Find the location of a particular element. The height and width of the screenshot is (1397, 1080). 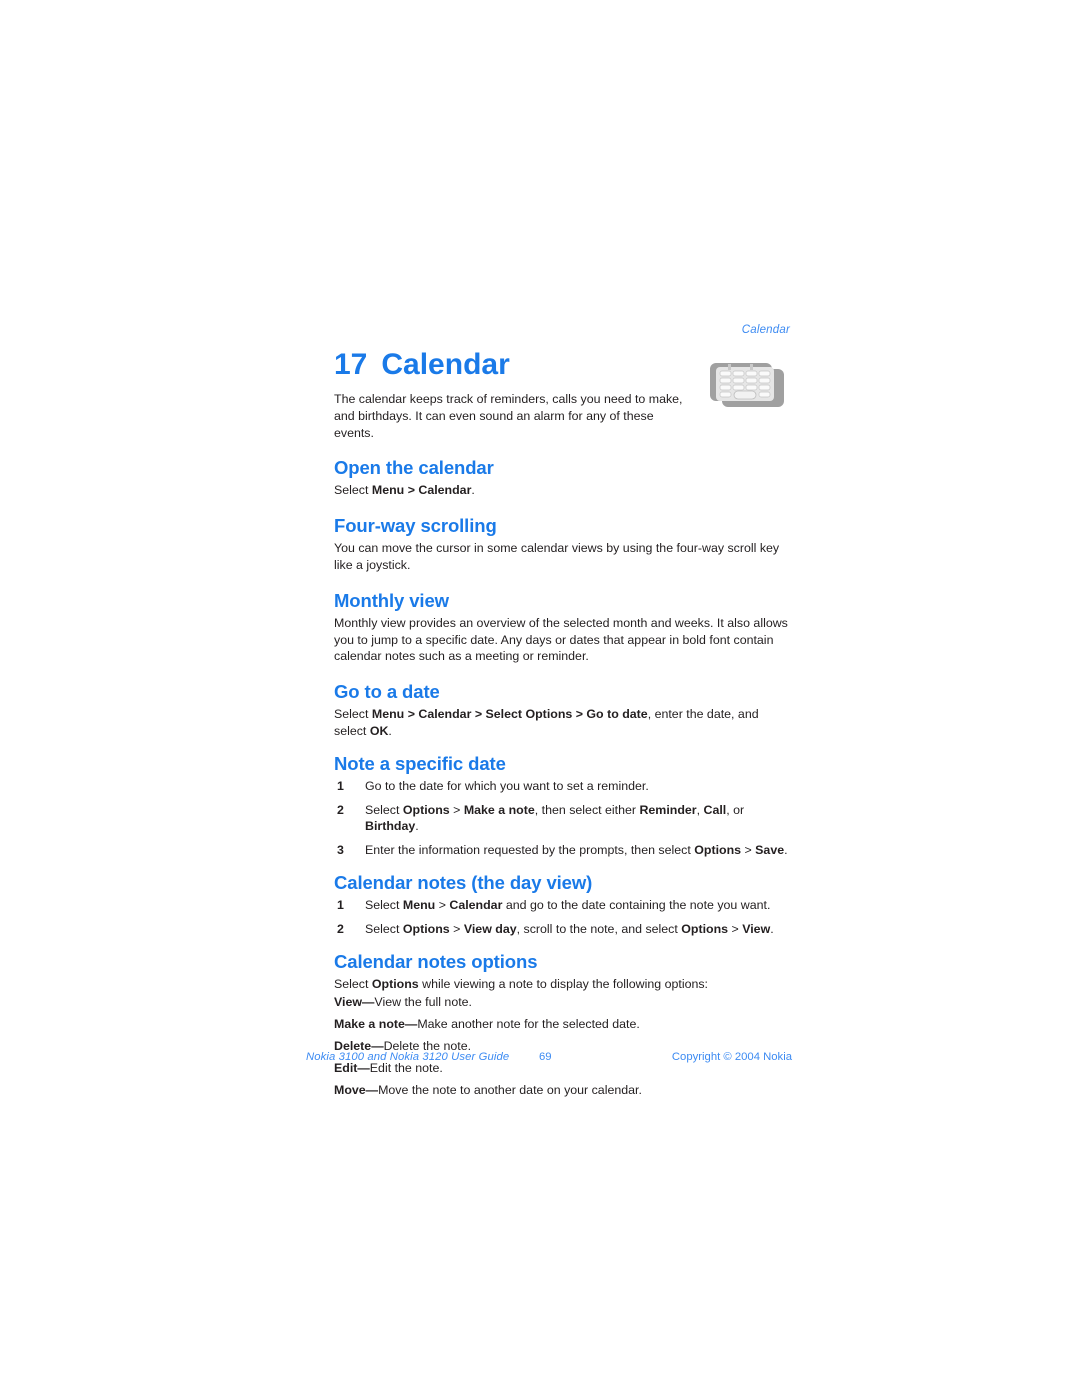

option-description: View the full note. is located at coordinates (423, 1002).